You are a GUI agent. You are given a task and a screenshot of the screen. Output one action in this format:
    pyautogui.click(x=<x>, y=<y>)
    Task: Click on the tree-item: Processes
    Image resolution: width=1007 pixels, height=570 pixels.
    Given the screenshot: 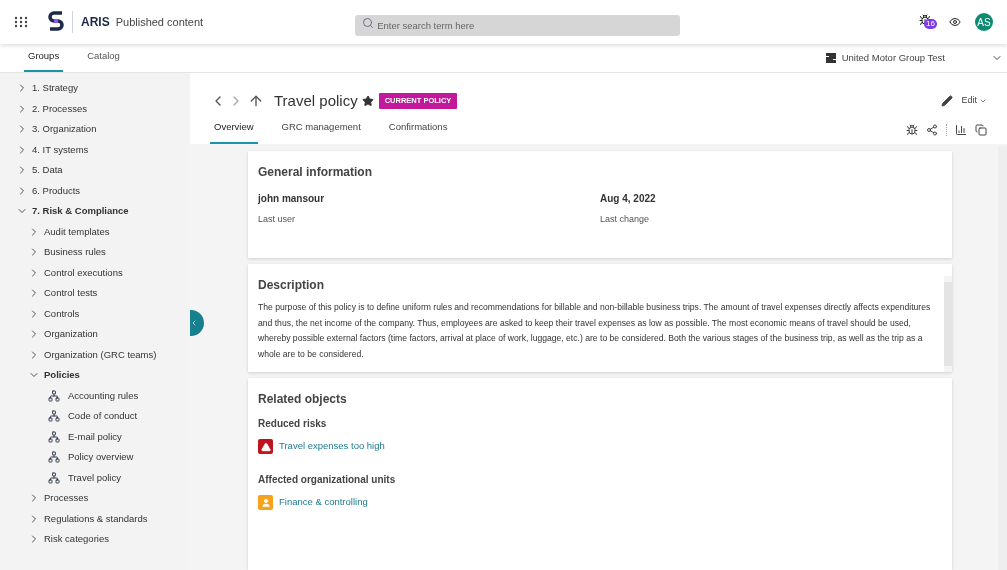 What is the action you would take?
    pyautogui.click(x=66, y=498)
    